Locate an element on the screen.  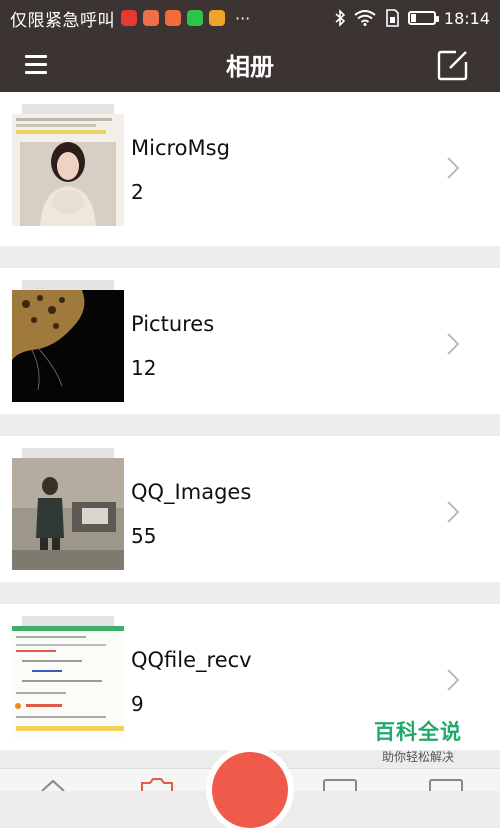
watermark-subtitle: 助你轻松解决 is located at coordinates (417, 757).